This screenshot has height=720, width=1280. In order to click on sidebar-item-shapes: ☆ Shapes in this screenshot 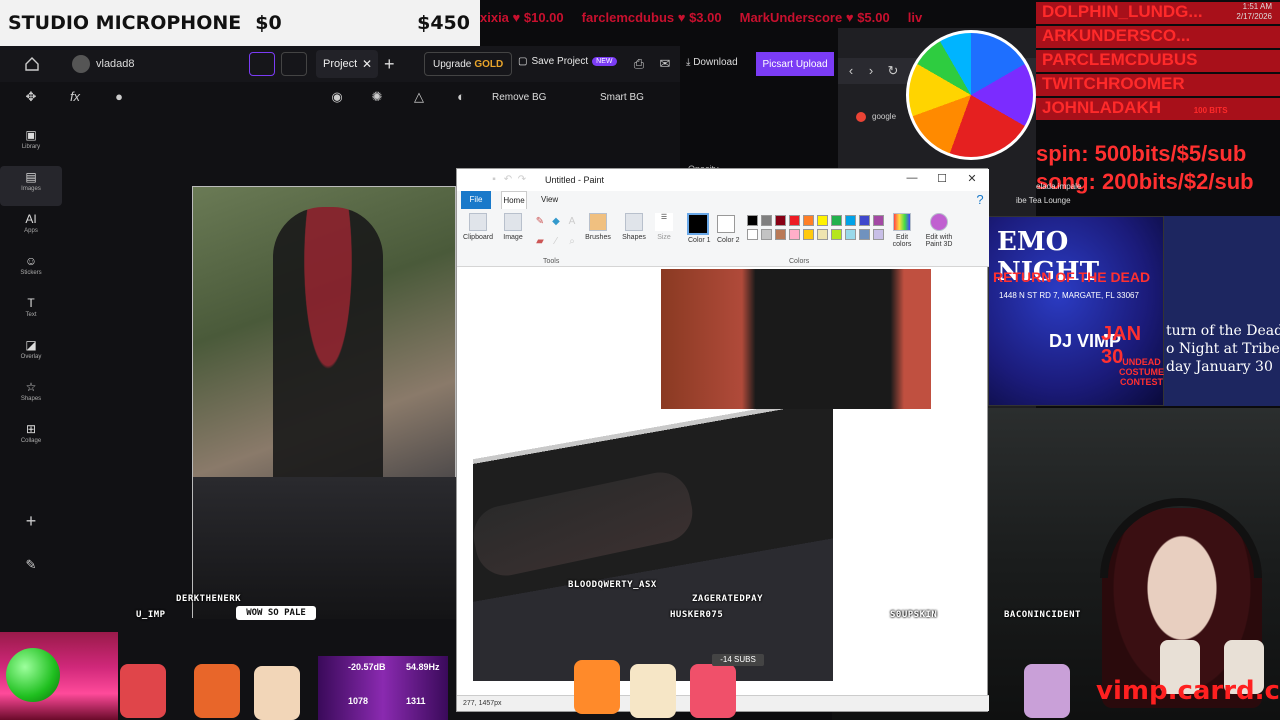, I will do `click(31, 396)`.